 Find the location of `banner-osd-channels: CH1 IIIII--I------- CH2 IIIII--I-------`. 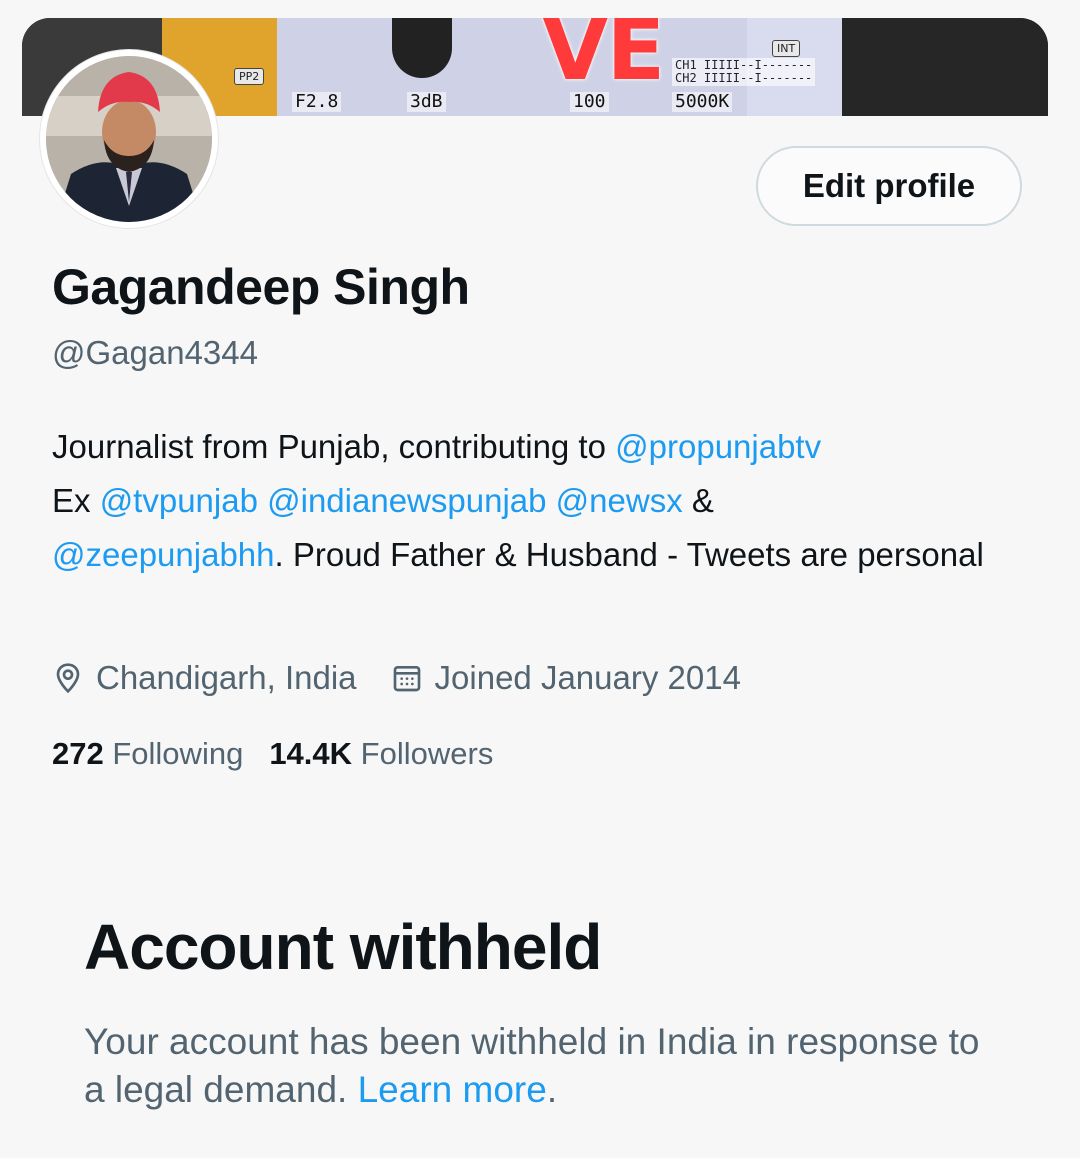

banner-osd-channels: CH1 IIIII--I------- CH2 IIIII--I------- is located at coordinates (744, 72).